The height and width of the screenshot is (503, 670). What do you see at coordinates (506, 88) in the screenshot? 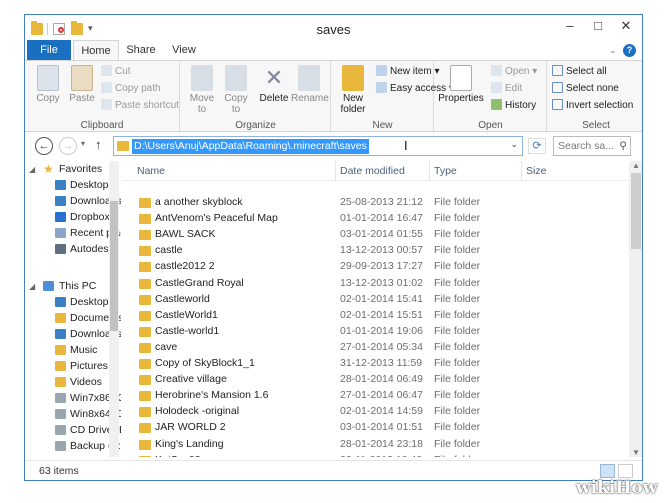
I see `edit-button: Edit` at bounding box center [506, 88].